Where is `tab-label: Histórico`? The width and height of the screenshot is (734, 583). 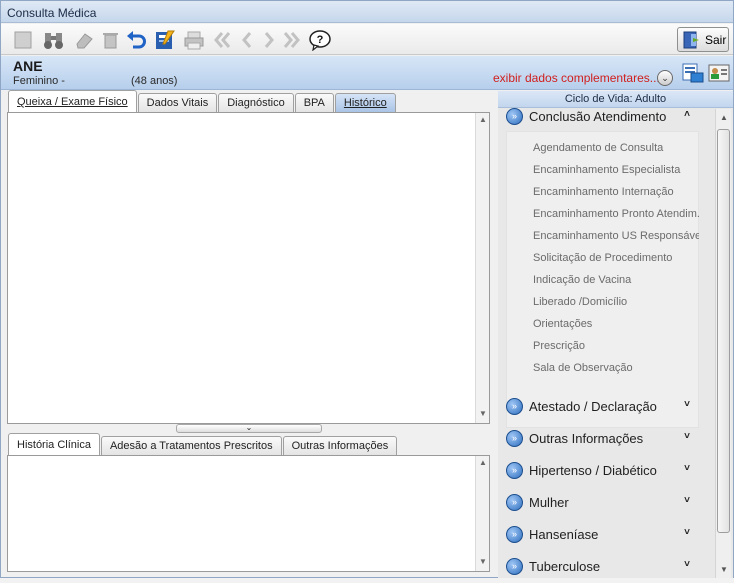
tab-label: Histórico is located at coordinates (365, 103).